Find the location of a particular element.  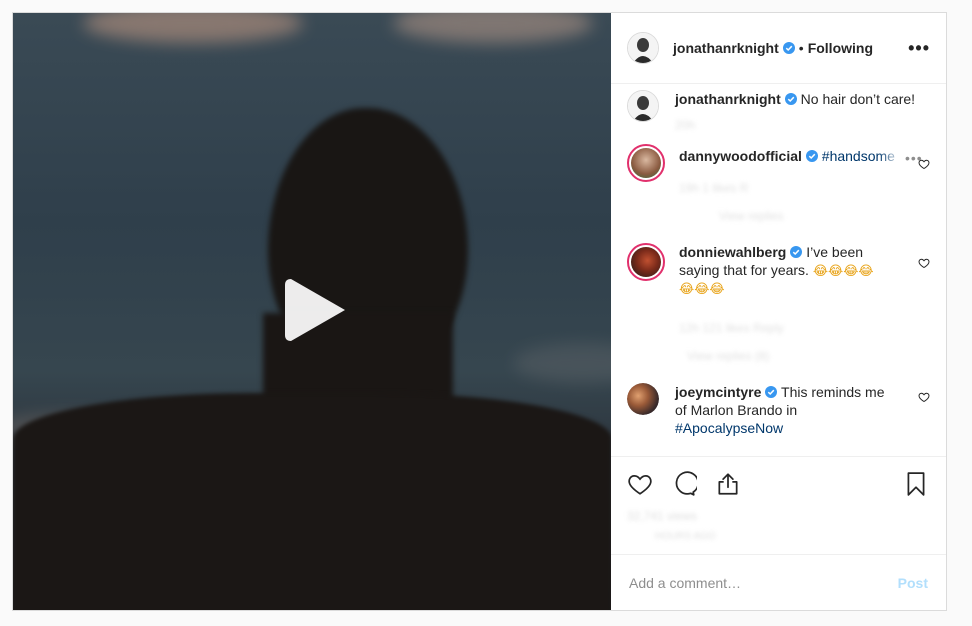

post-time-faded: HOURS AGO is located at coordinates (685, 536).